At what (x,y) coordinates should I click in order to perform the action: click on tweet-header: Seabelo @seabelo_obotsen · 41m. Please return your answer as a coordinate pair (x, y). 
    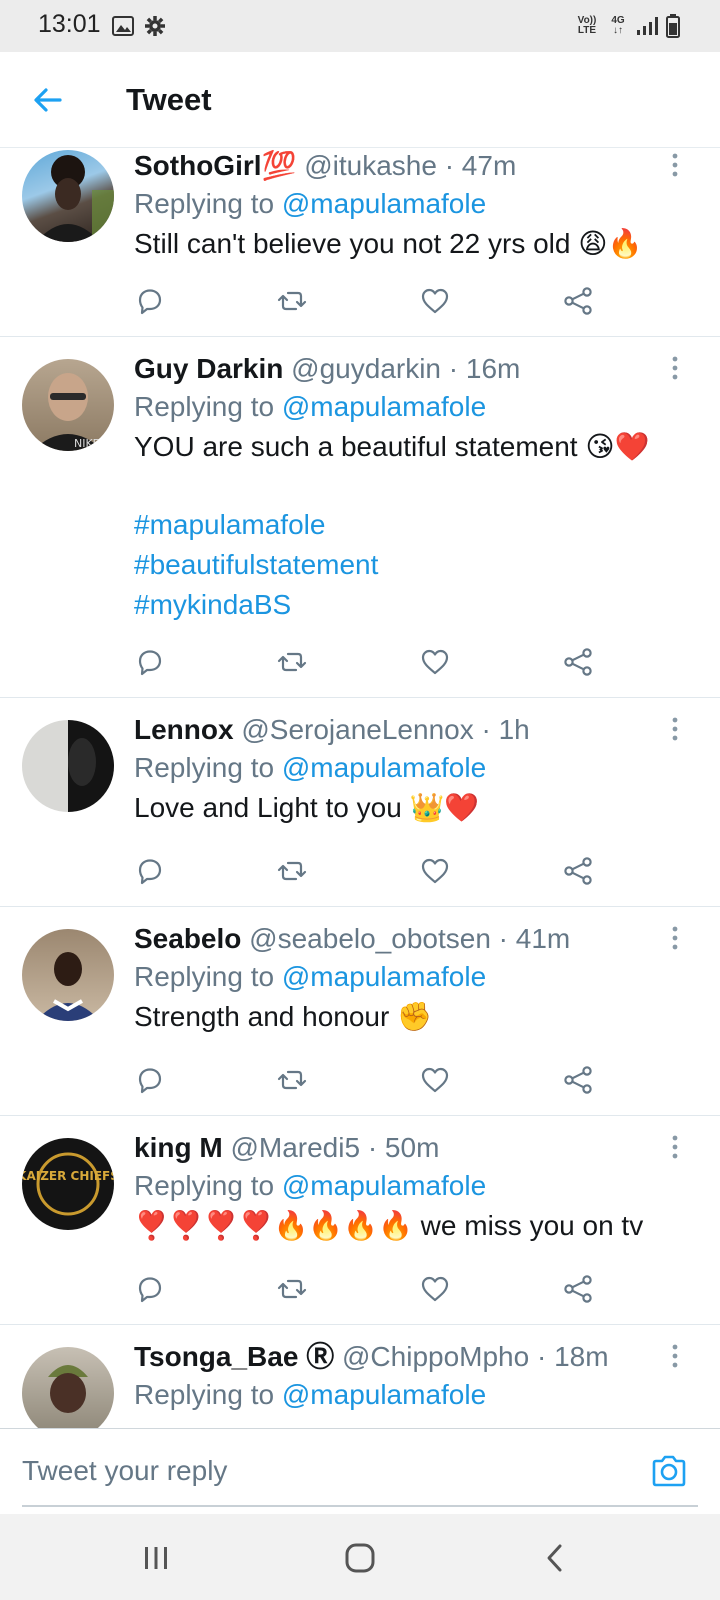
    Looking at the image, I should click on (407, 939).